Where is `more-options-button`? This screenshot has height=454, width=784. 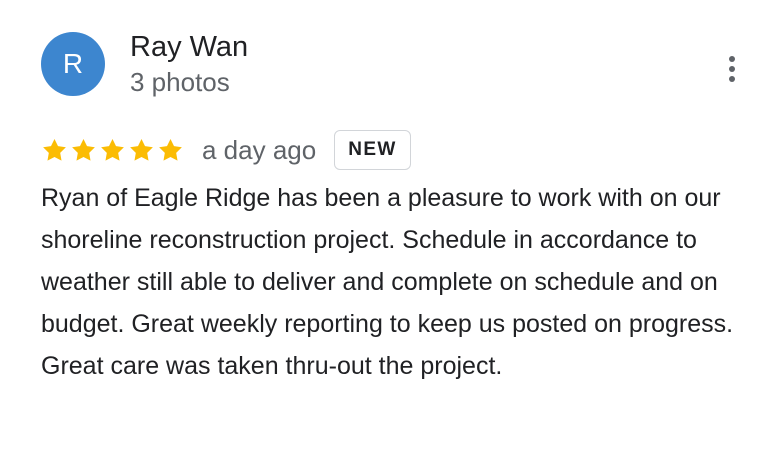 more-options-button is located at coordinates (732, 69).